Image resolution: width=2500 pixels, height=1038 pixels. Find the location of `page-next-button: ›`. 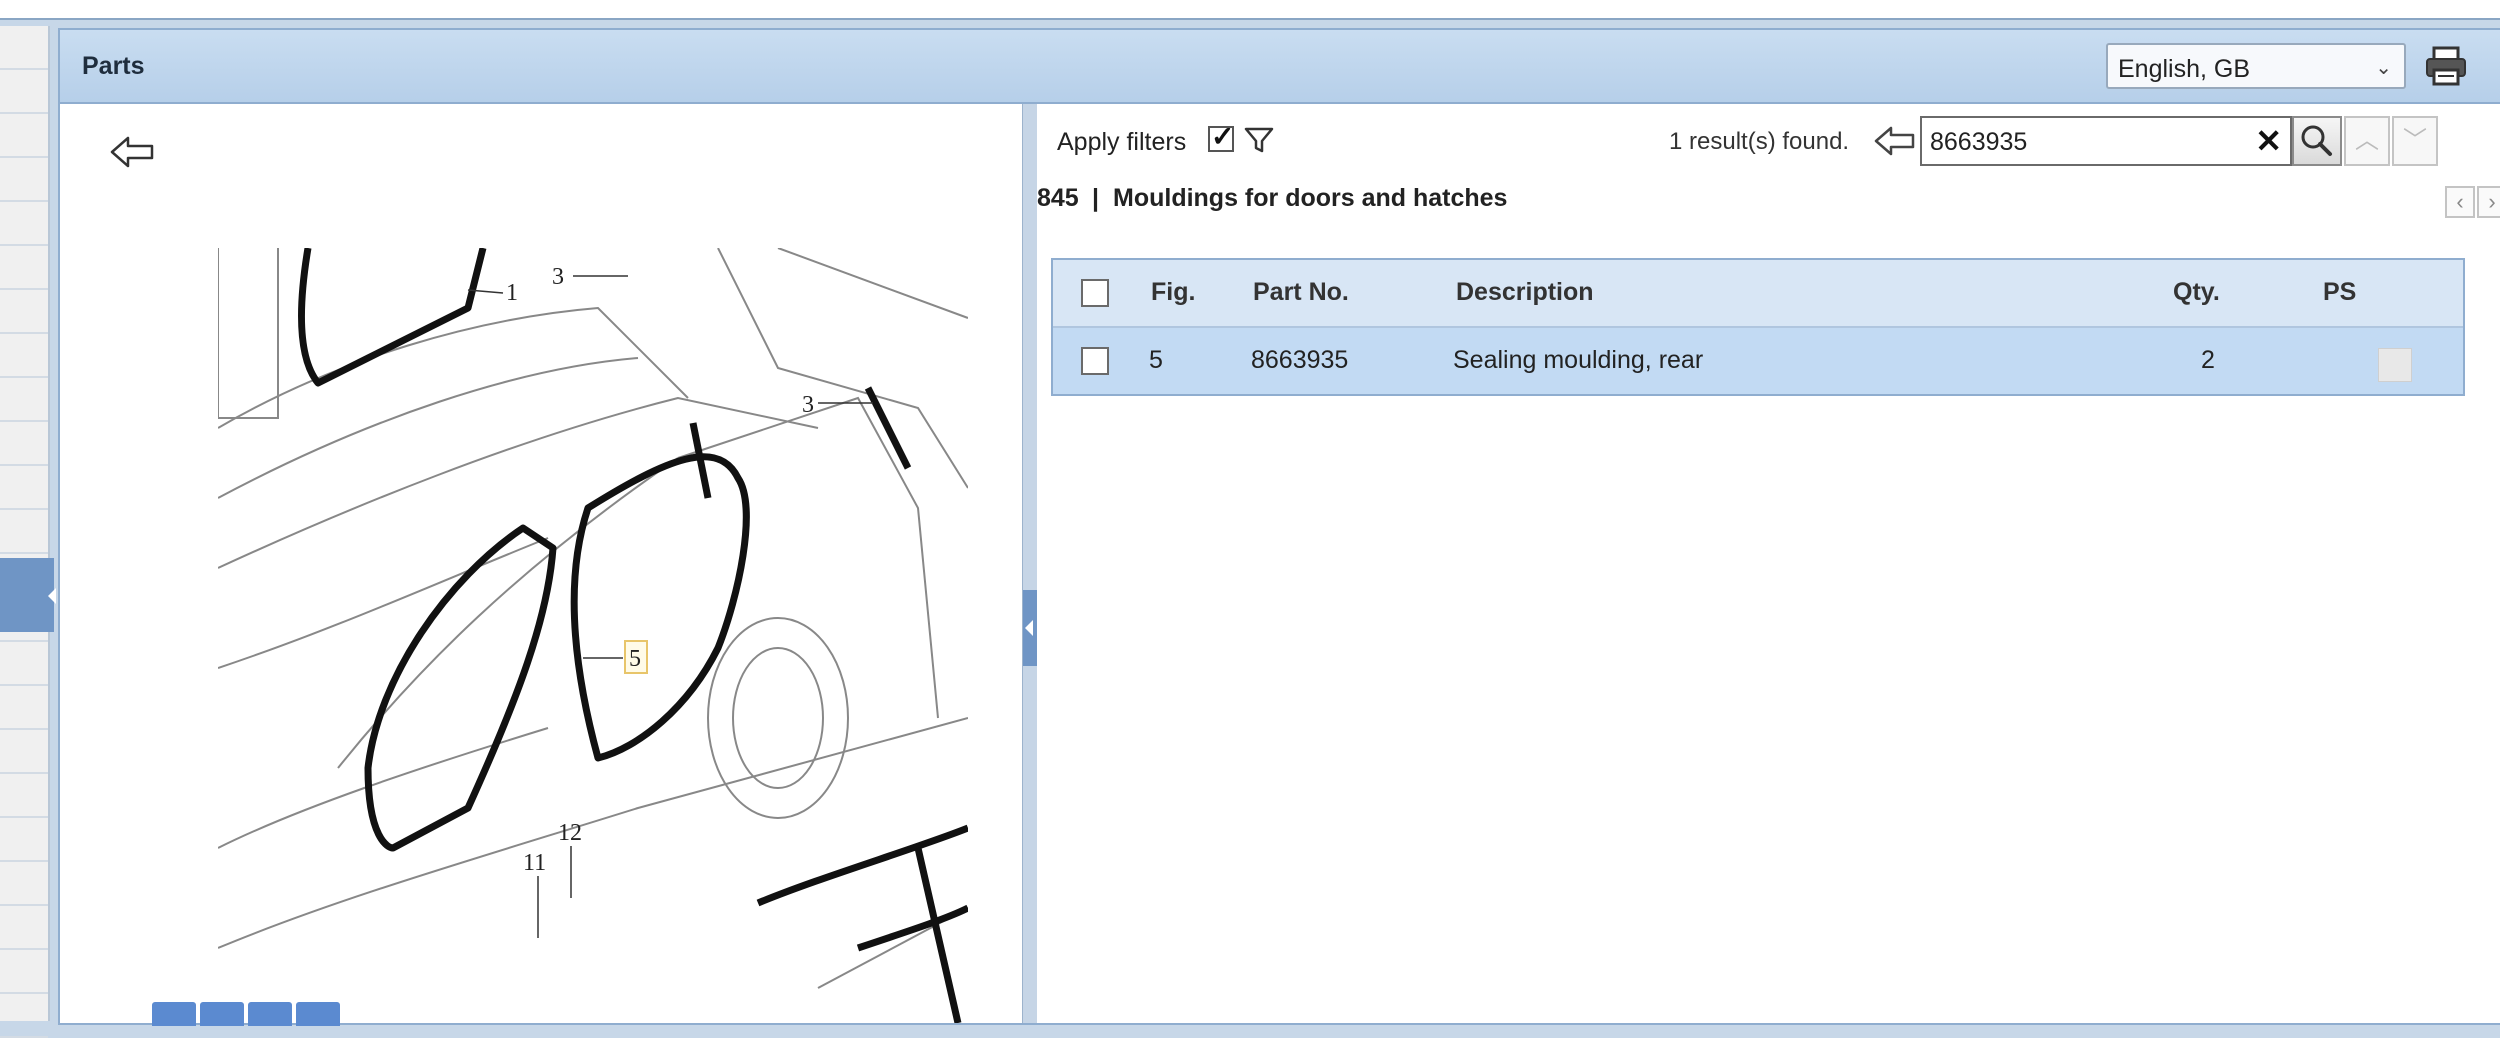

page-next-button: › is located at coordinates (2488, 202).